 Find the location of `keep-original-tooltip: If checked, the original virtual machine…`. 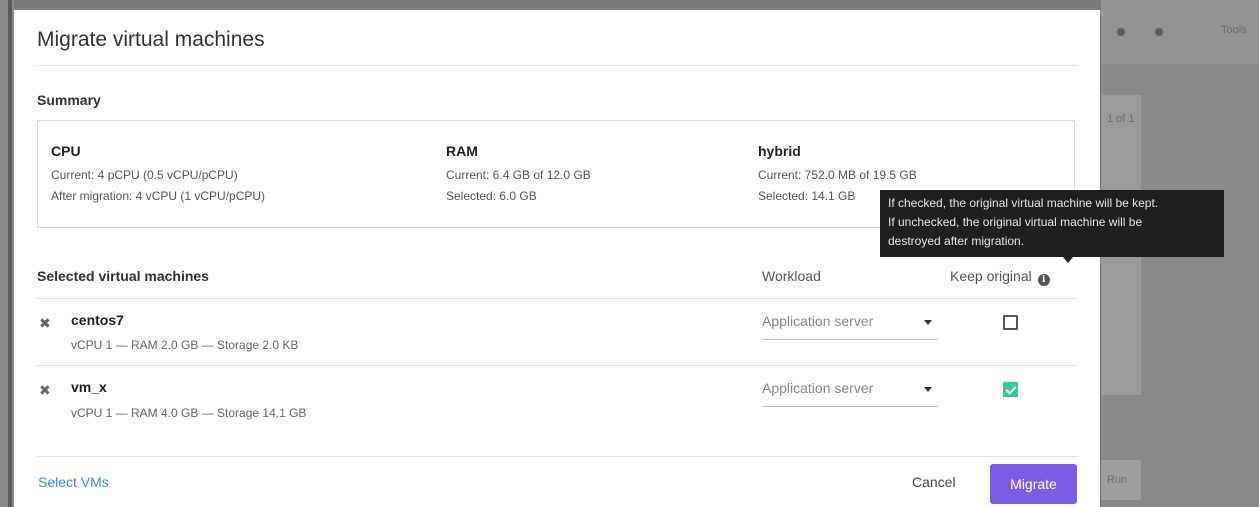

keep-original-tooltip: If checked, the original virtual machine… is located at coordinates (1052, 223).